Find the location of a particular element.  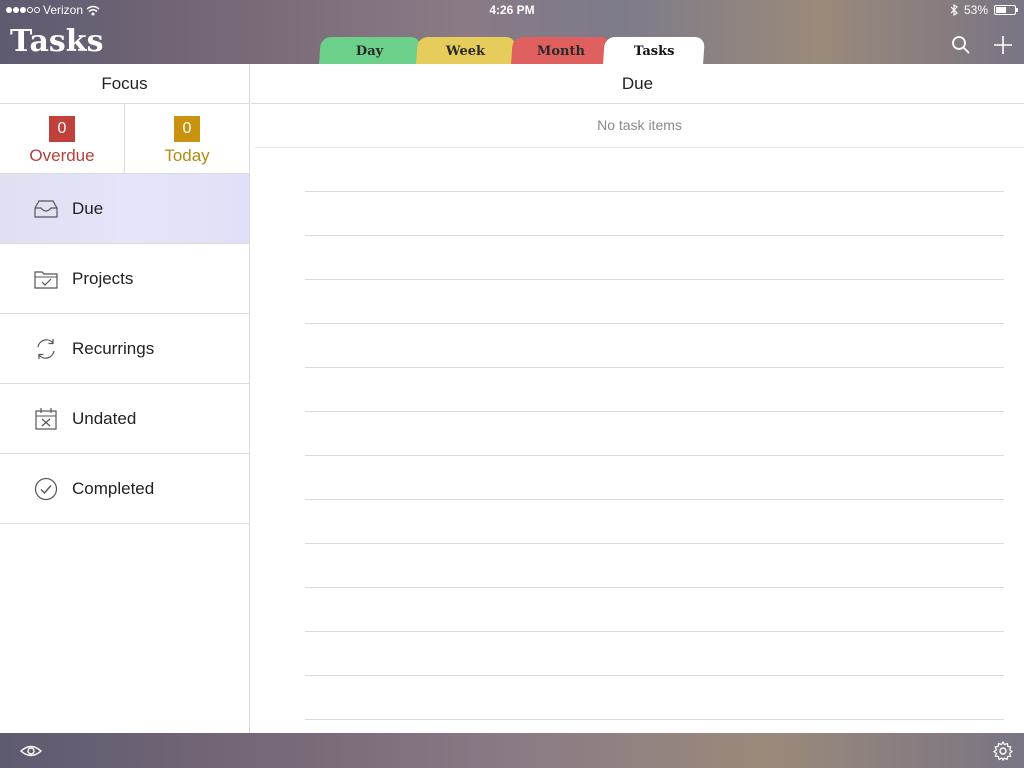

today-counter: 0 Today is located at coordinates (187, 138).